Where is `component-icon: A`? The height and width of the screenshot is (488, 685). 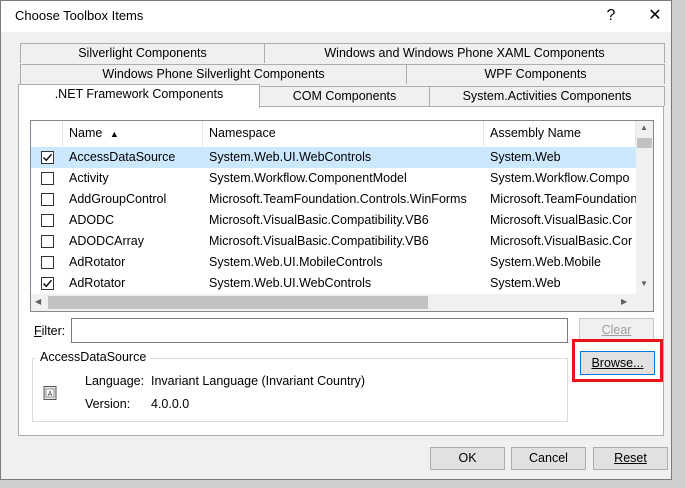
component-icon: A is located at coordinates (50, 393).